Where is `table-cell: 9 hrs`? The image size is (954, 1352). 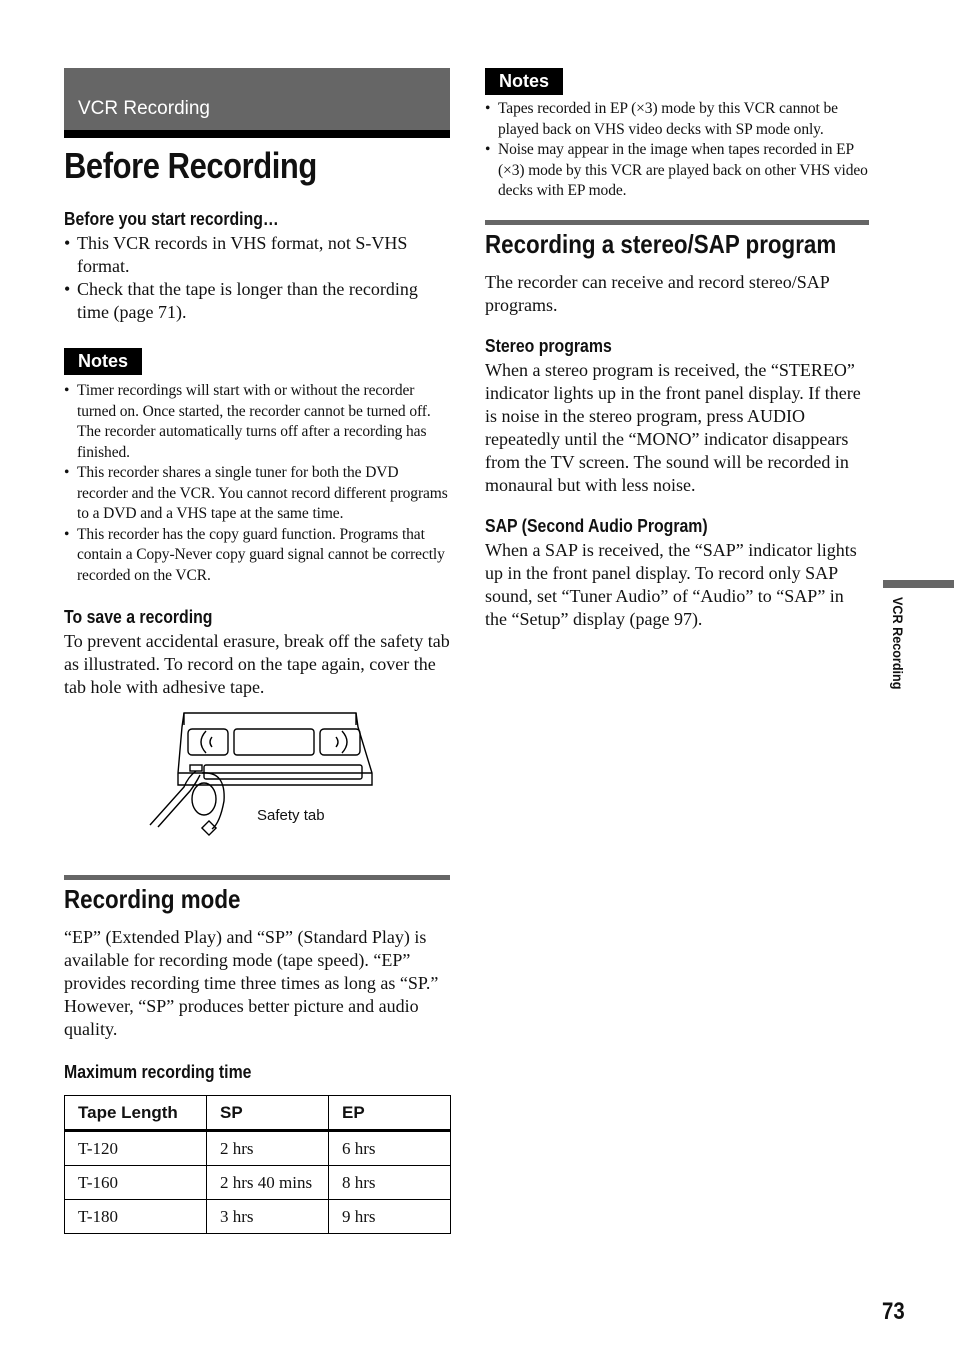 table-cell: 9 hrs is located at coordinates (389, 1216).